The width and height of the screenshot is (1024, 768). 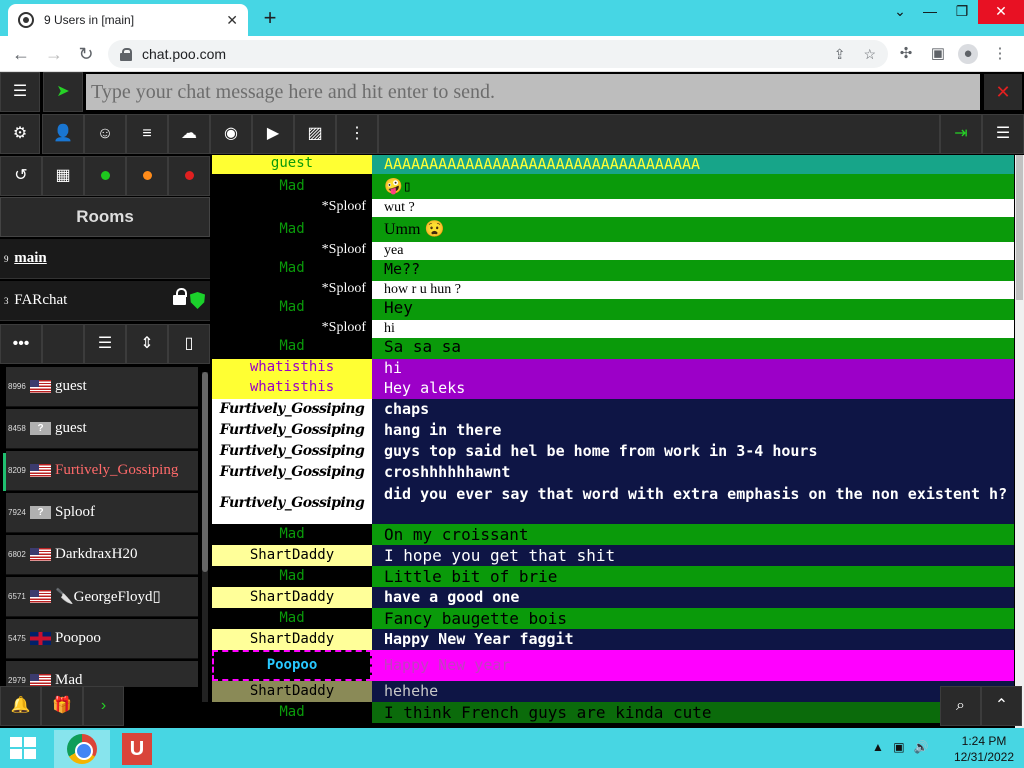 What do you see at coordinates (105, 259) in the screenshot?
I see `room-item-main: 9 main` at bounding box center [105, 259].